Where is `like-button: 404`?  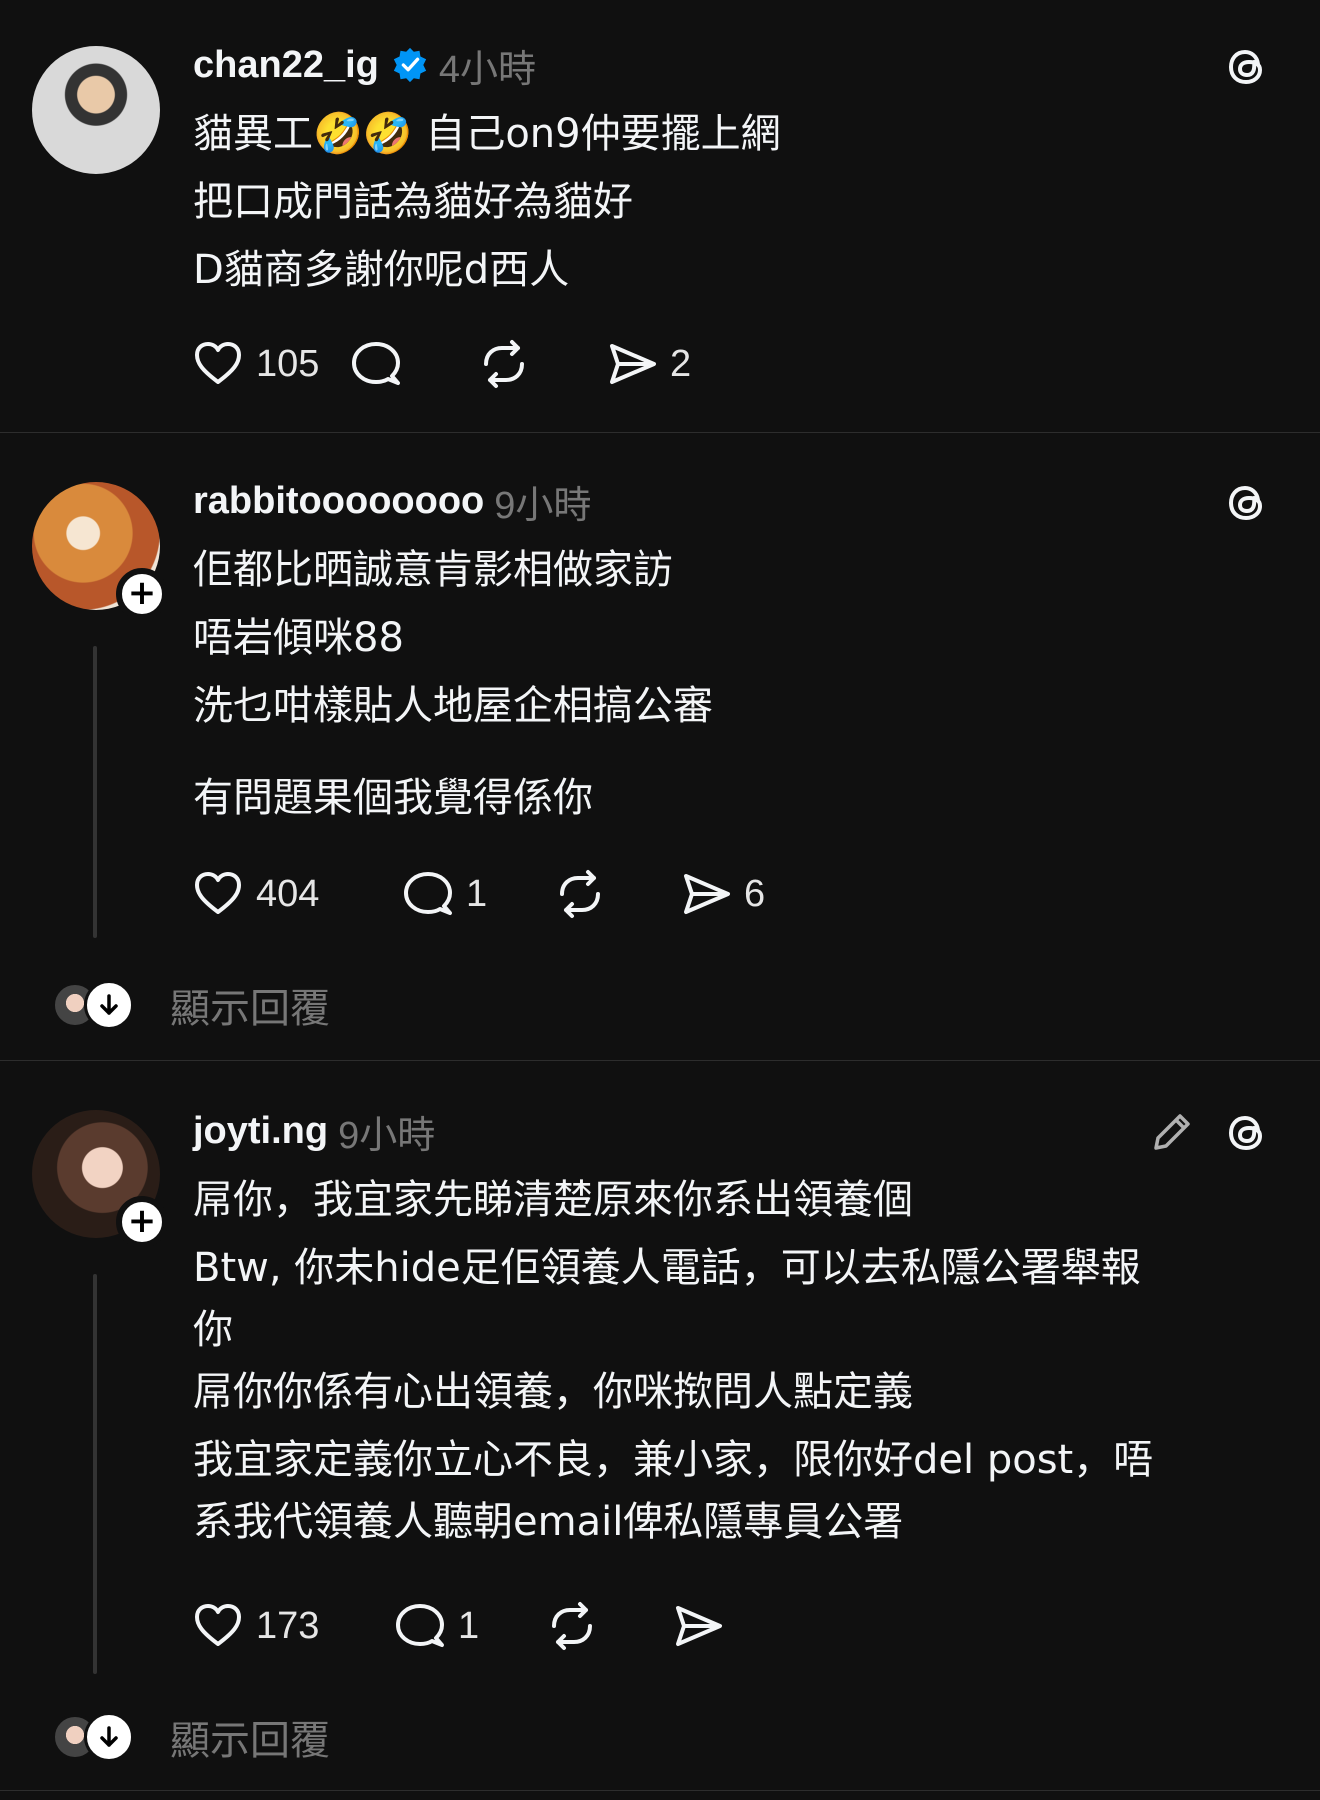
like-button: 404 is located at coordinates (295, 894).